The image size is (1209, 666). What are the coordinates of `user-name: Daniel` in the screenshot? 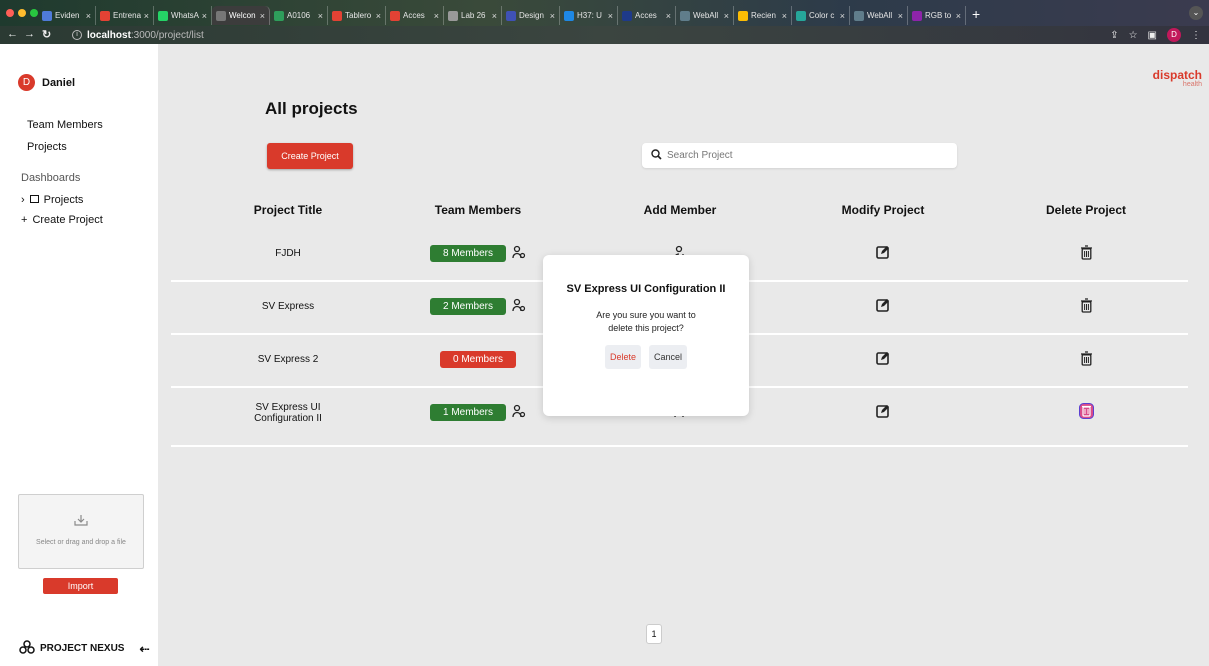 It's located at (59, 82).